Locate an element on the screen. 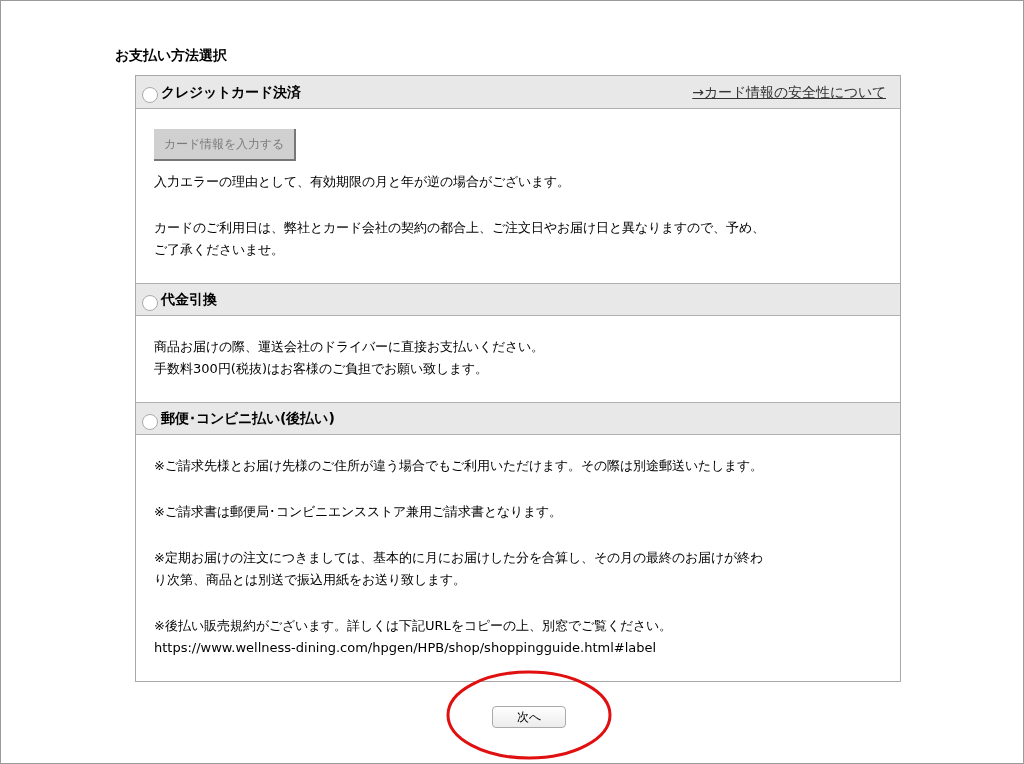  info-text: ※ご請求書は郵便局･コンビニエンスストア兼用ご請求書となります。 is located at coordinates (358, 512).